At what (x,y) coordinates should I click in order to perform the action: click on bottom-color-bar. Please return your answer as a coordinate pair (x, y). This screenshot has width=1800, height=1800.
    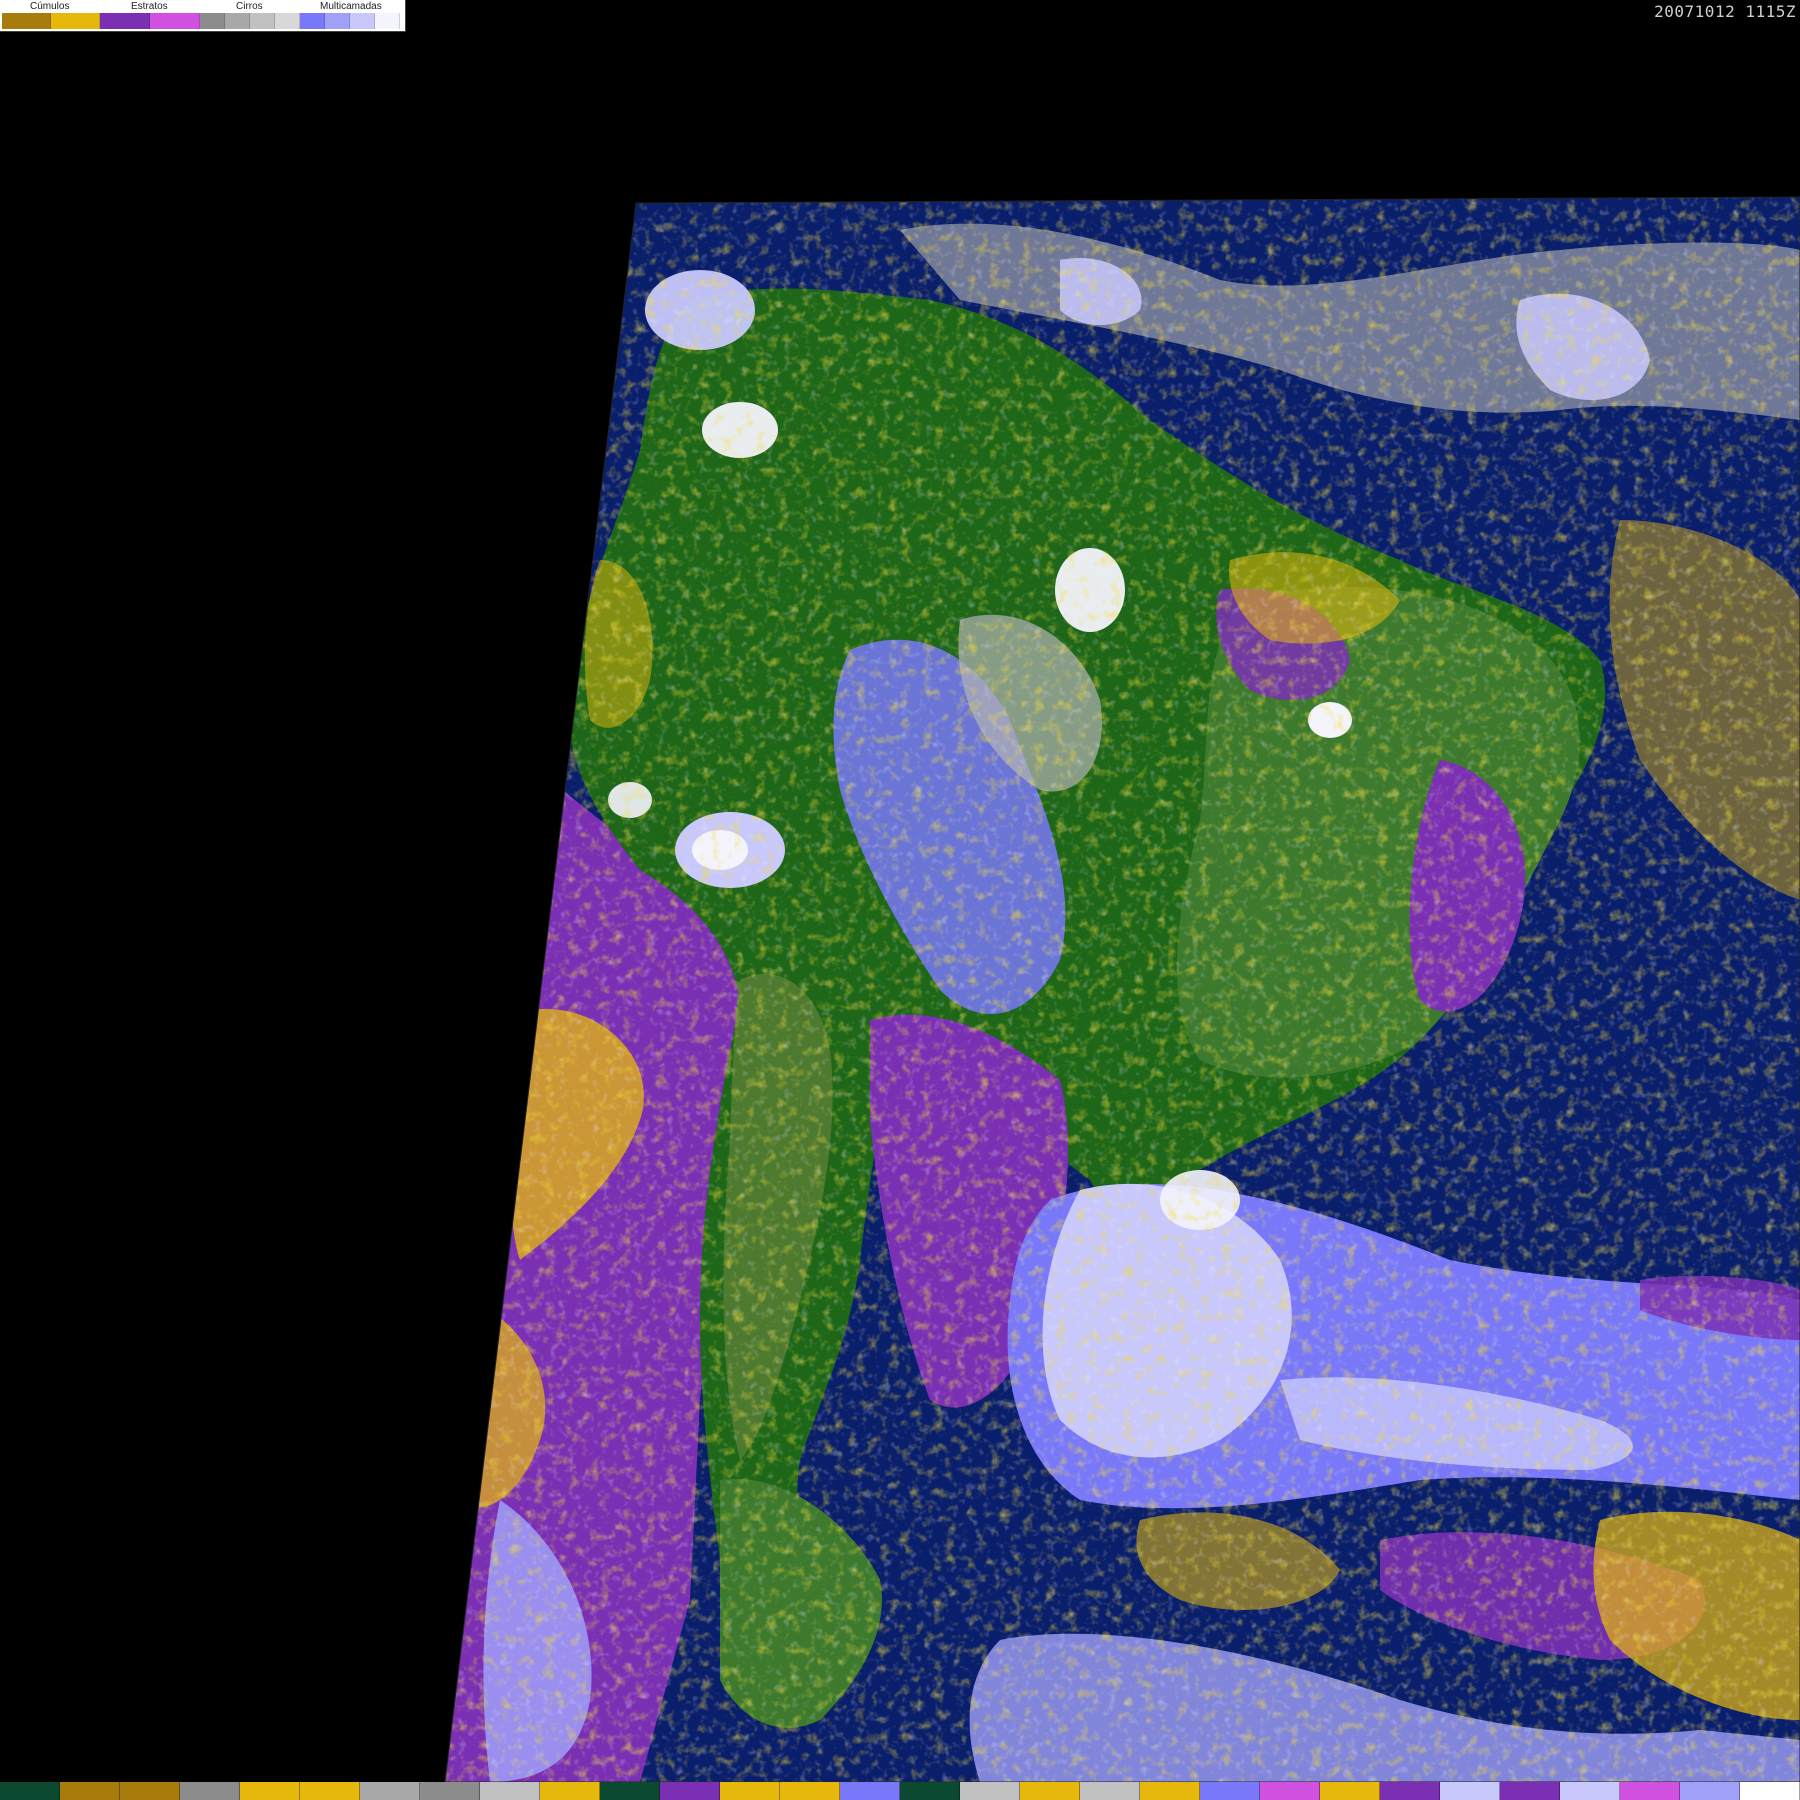
    Looking at the image, I should click on (900, 1791).